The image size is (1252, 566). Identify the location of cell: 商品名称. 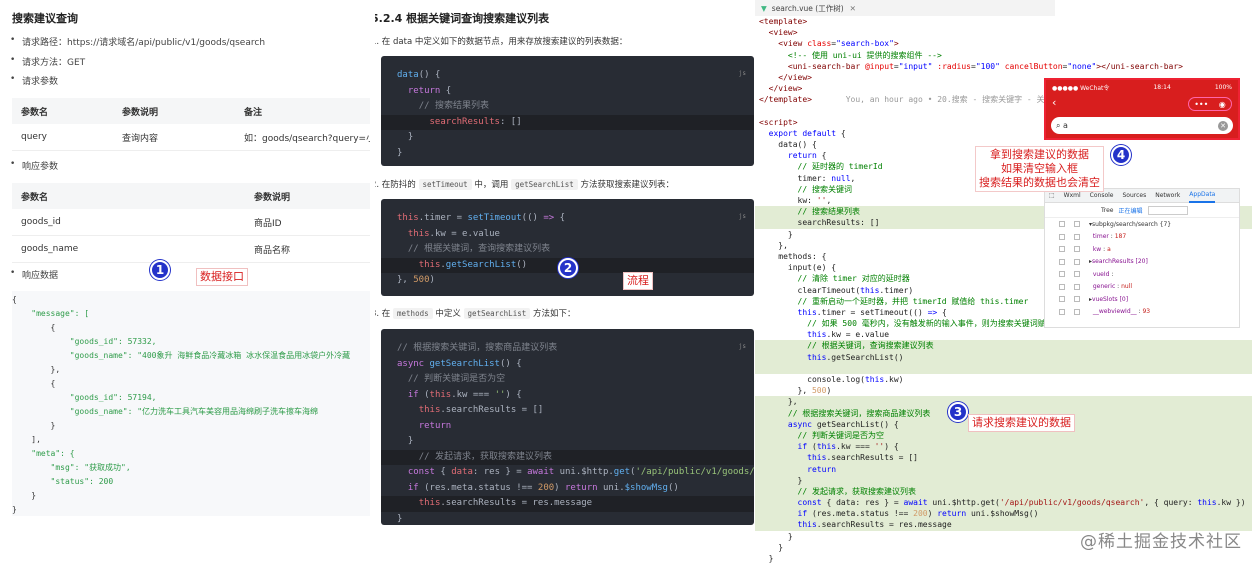
(272, 250).